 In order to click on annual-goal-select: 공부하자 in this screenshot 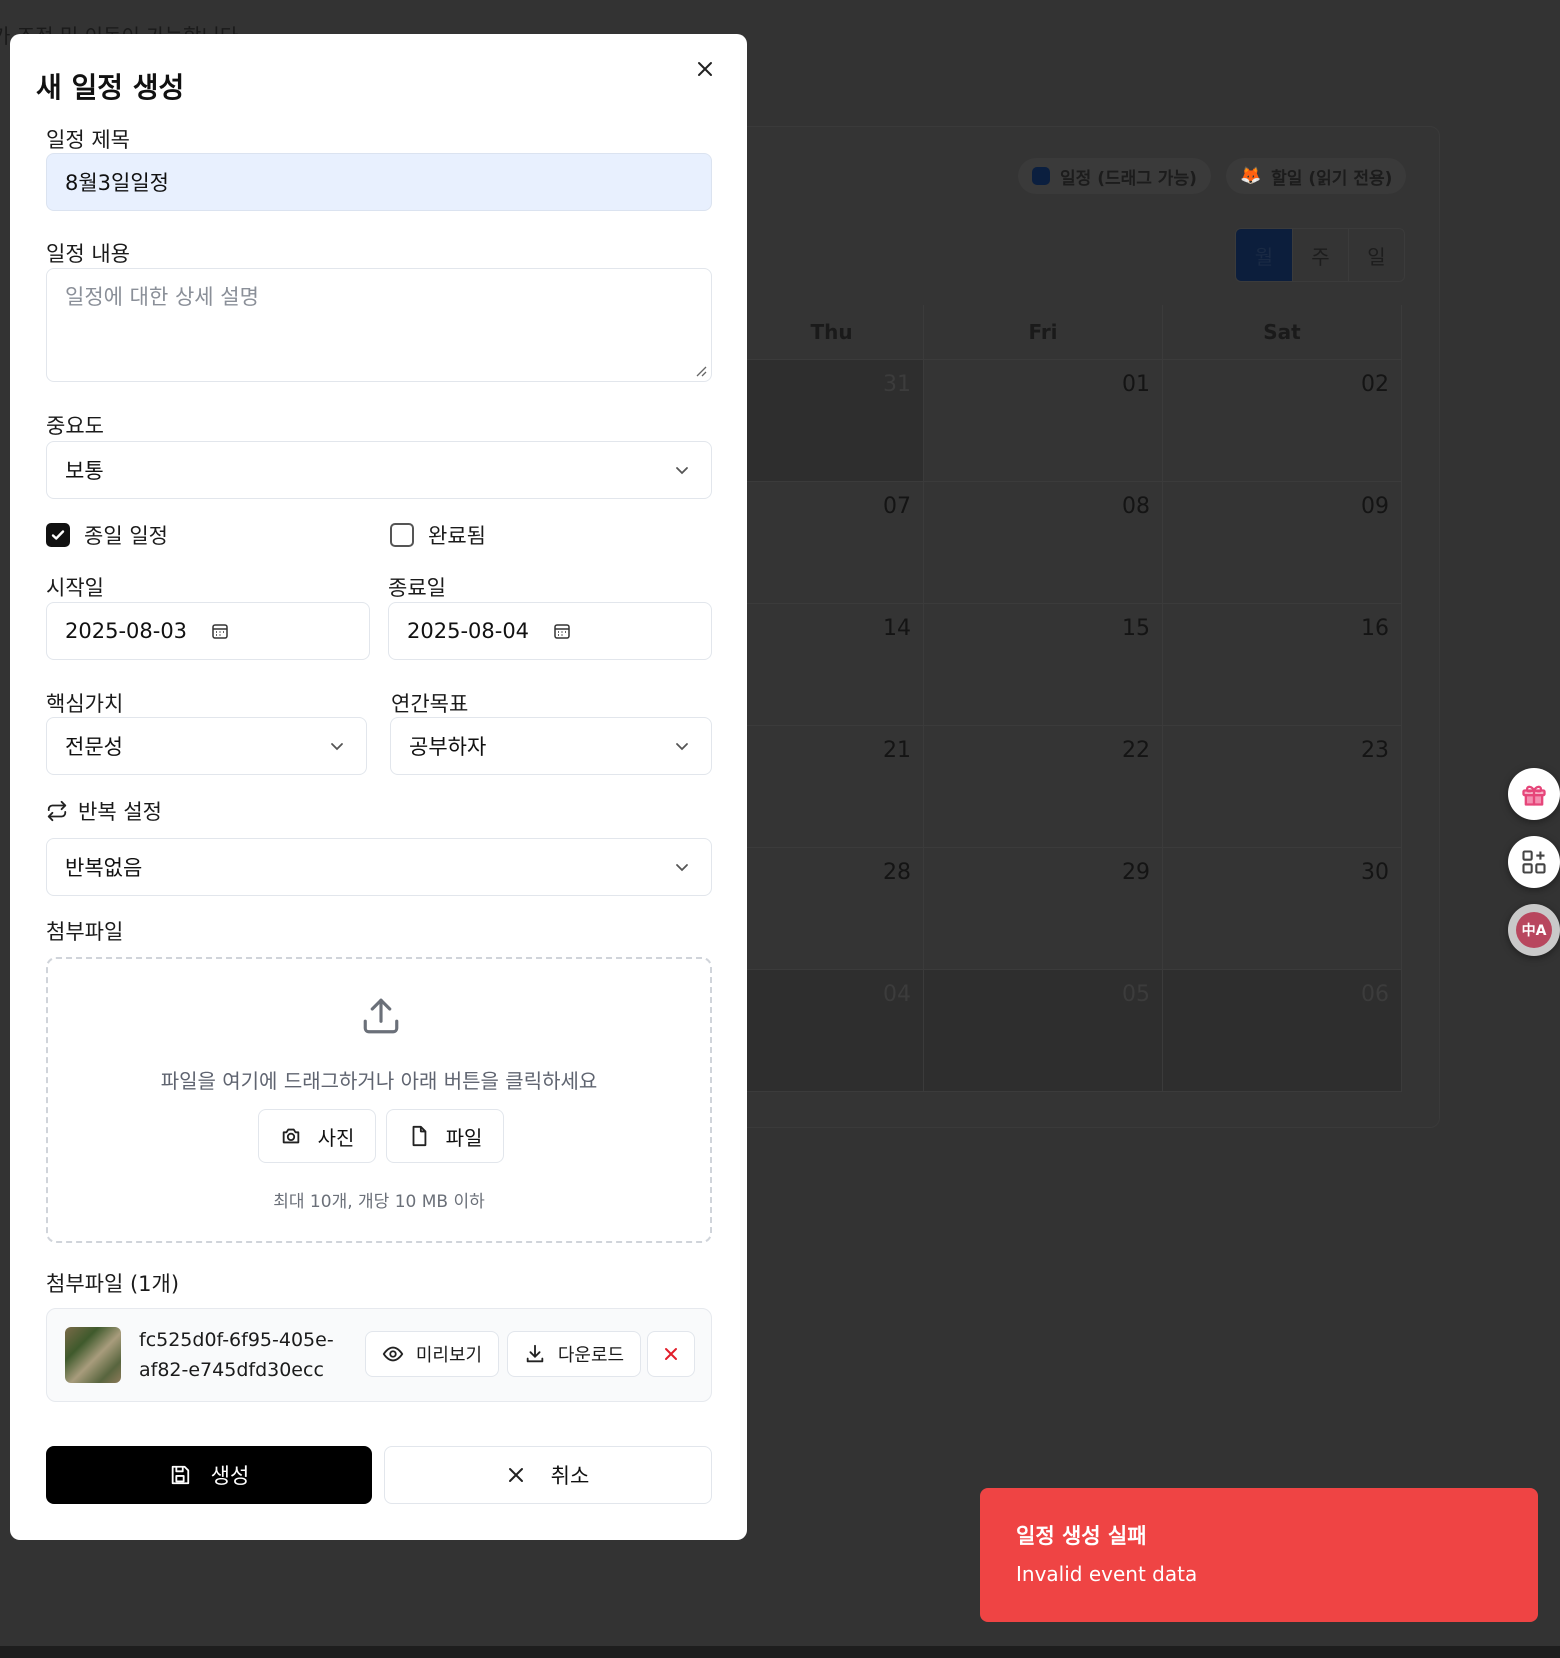, I will do `click(551, 746)`.